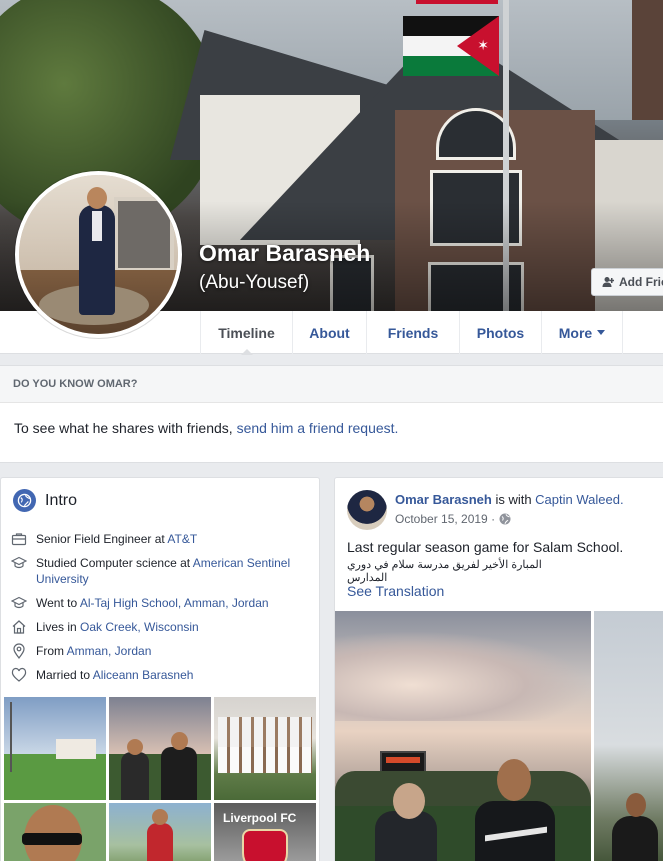 The height and width of the screenshot is (861, 663). Describe the element at coordinates (19, 674) in the screenshot. I see `heart-icon` at that location.